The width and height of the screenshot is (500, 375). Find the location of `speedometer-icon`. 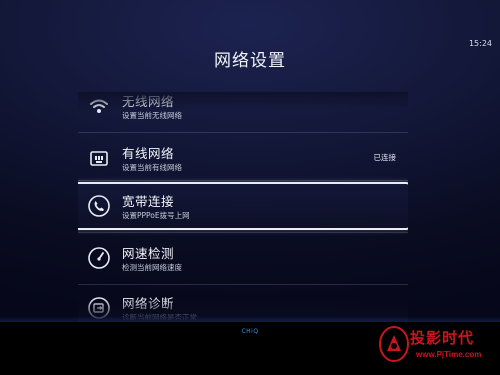

speedometer-icon is located at coordinates (99, 258).